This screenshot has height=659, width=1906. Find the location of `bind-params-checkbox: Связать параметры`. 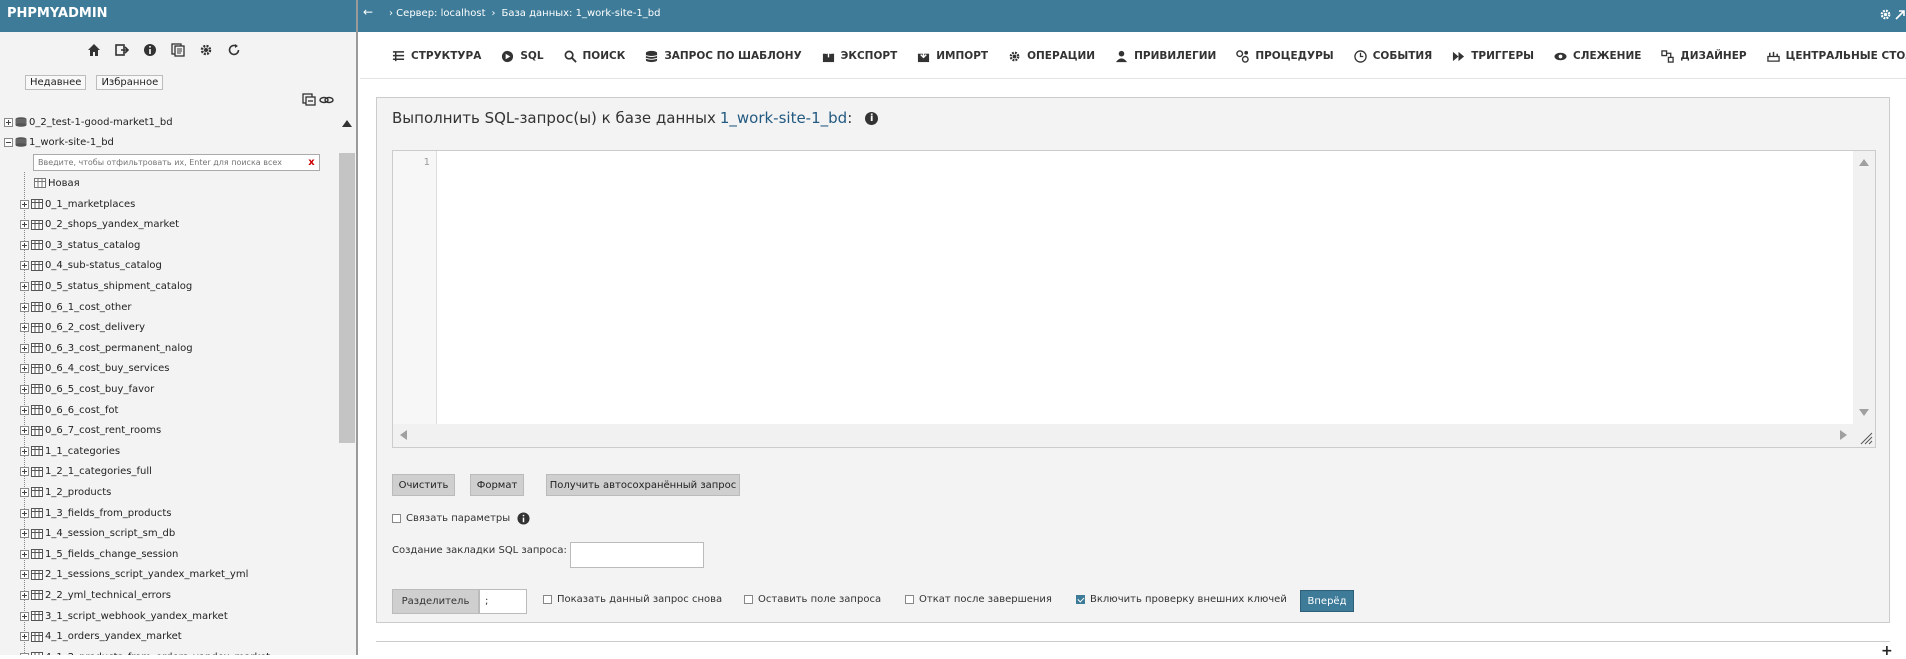

bind-params-checkbox: Связать параметры is located at coordinates (461, 518).